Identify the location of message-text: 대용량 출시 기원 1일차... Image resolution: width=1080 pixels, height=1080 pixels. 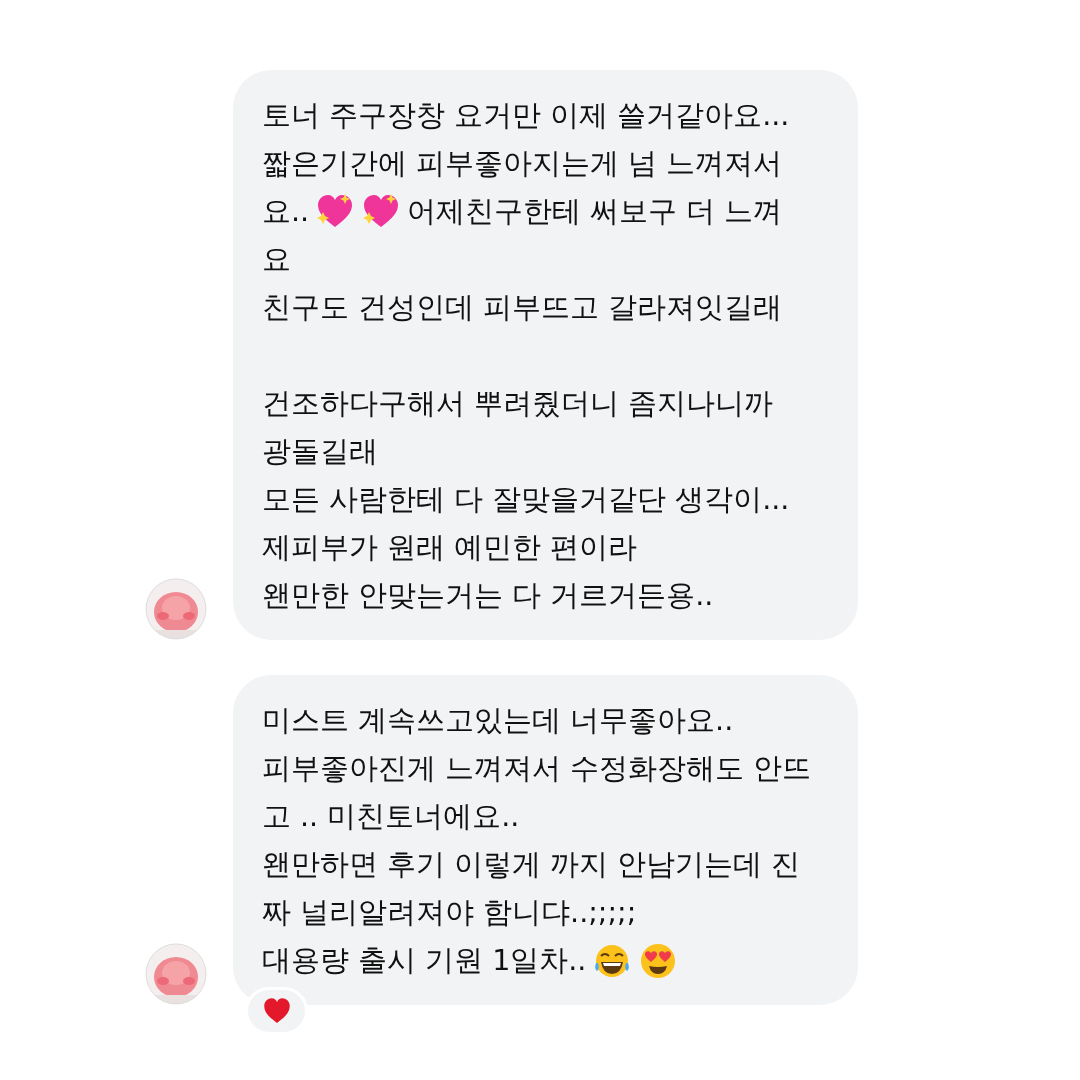
(424, 961).